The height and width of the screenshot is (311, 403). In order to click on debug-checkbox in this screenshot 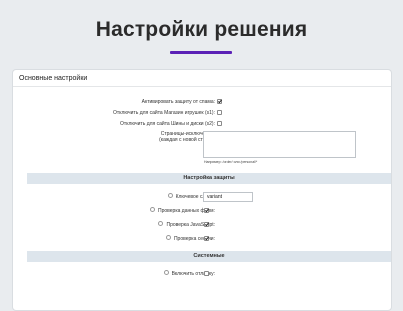, I will do `click(206, 273)`.